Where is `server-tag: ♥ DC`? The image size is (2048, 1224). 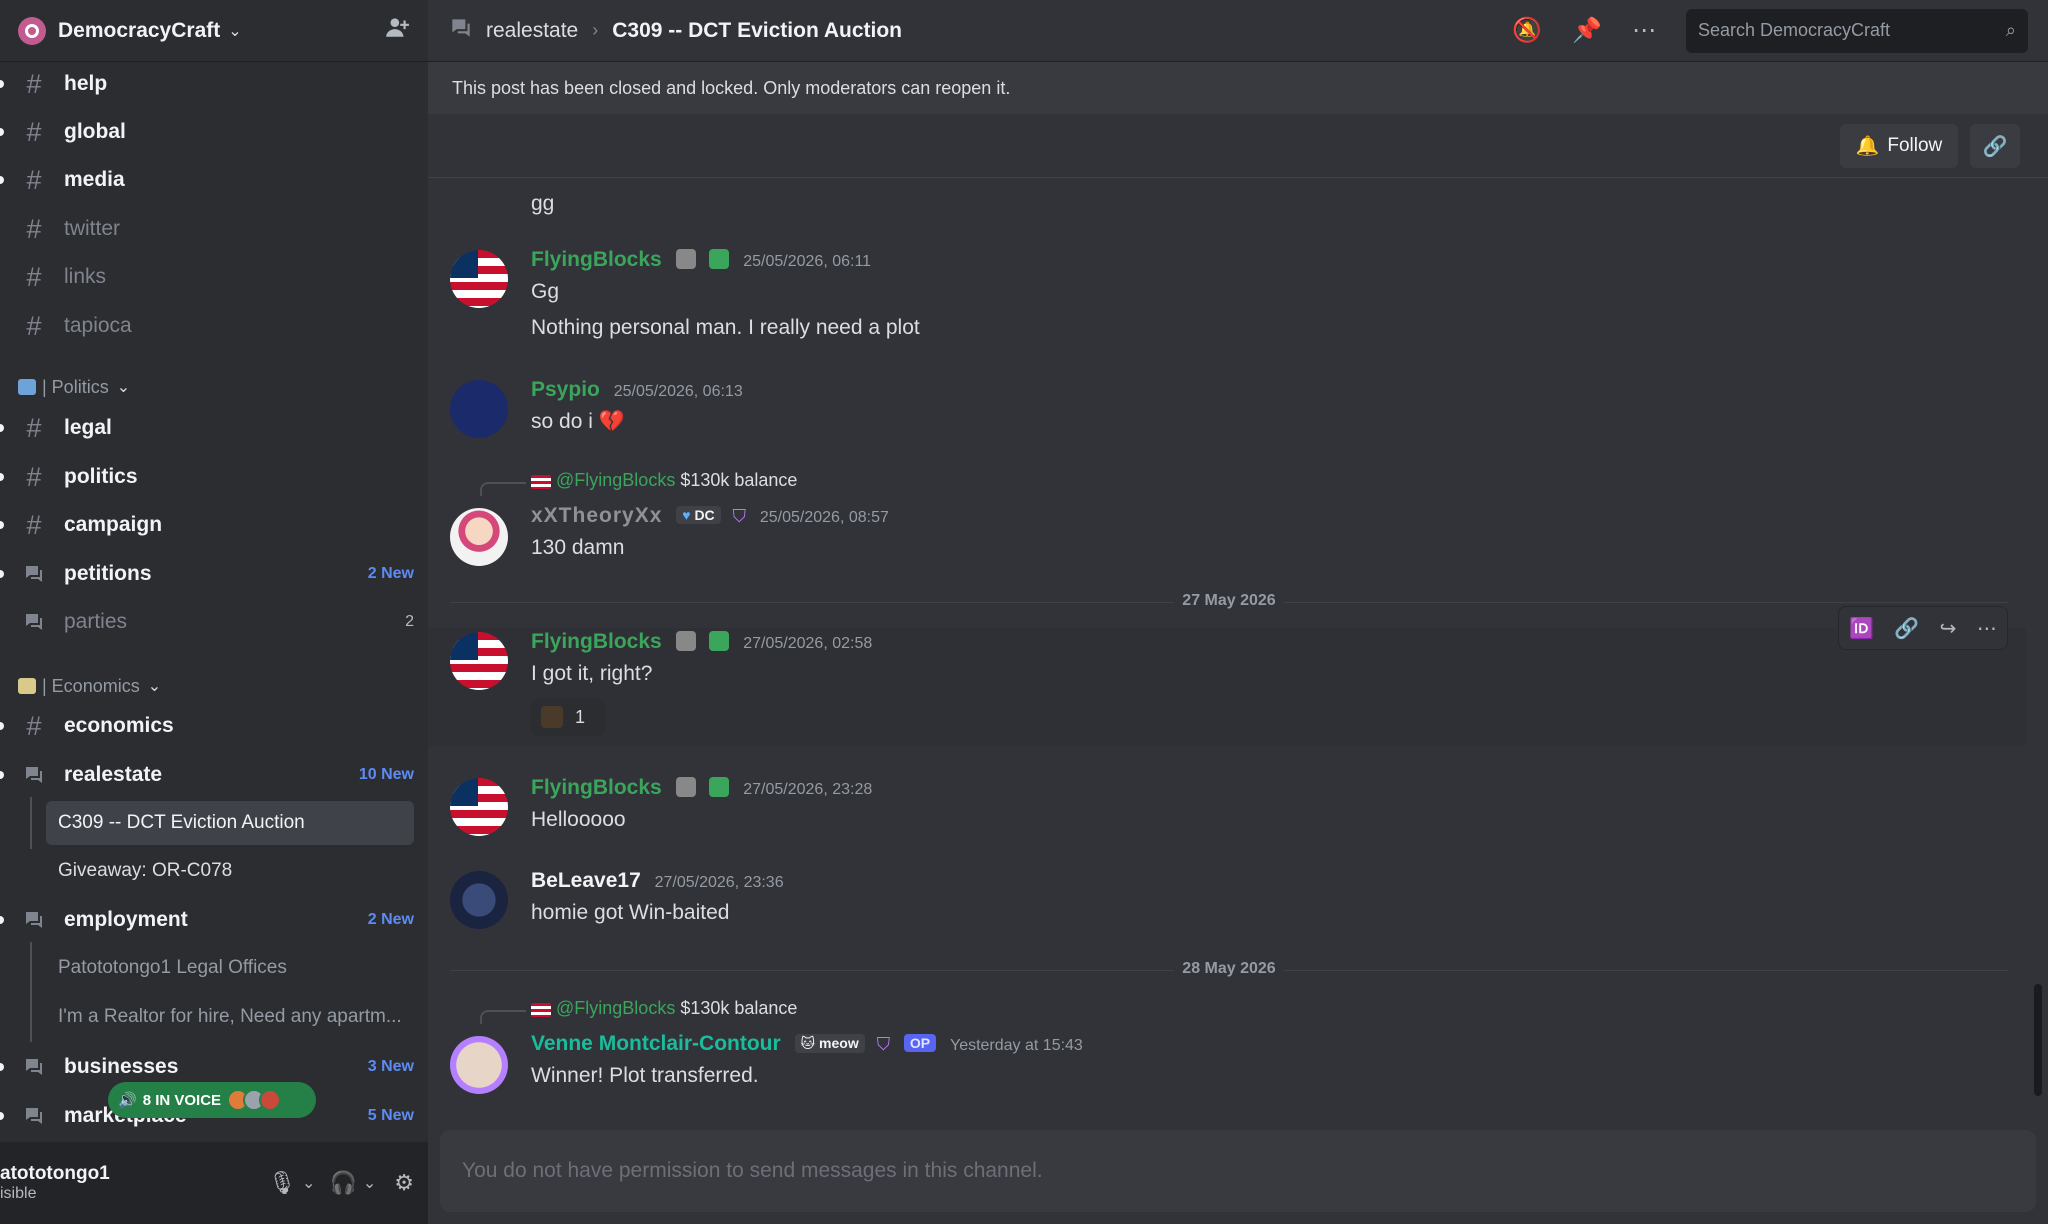 server-tag: ♥ DC is located at coordinates (698, 515).